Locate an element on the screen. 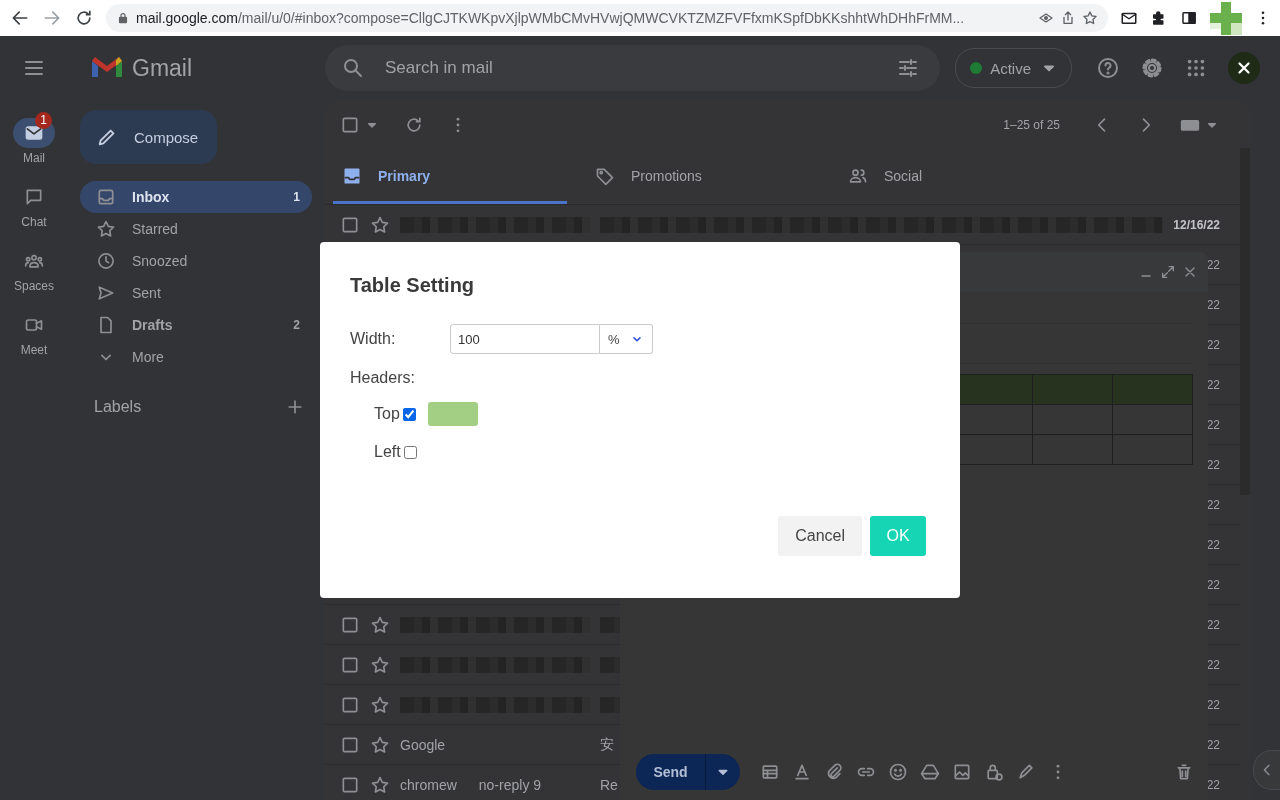  send-button: Send is located at coordinates (670, 772).